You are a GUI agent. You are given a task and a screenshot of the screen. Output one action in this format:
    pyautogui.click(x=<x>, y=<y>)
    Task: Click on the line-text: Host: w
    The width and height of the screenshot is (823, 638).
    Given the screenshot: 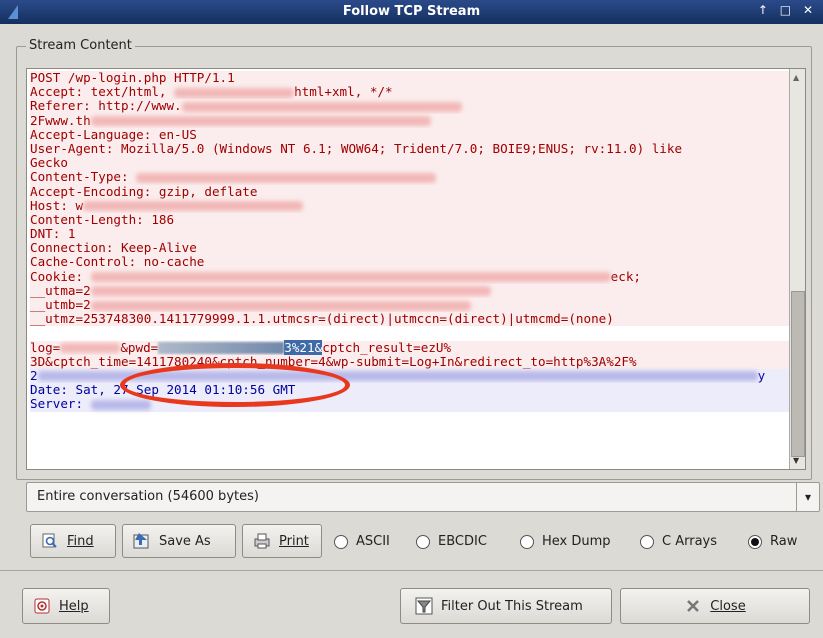 What is the action you would take?
    pyautogui.click(x=57, y=205)
    